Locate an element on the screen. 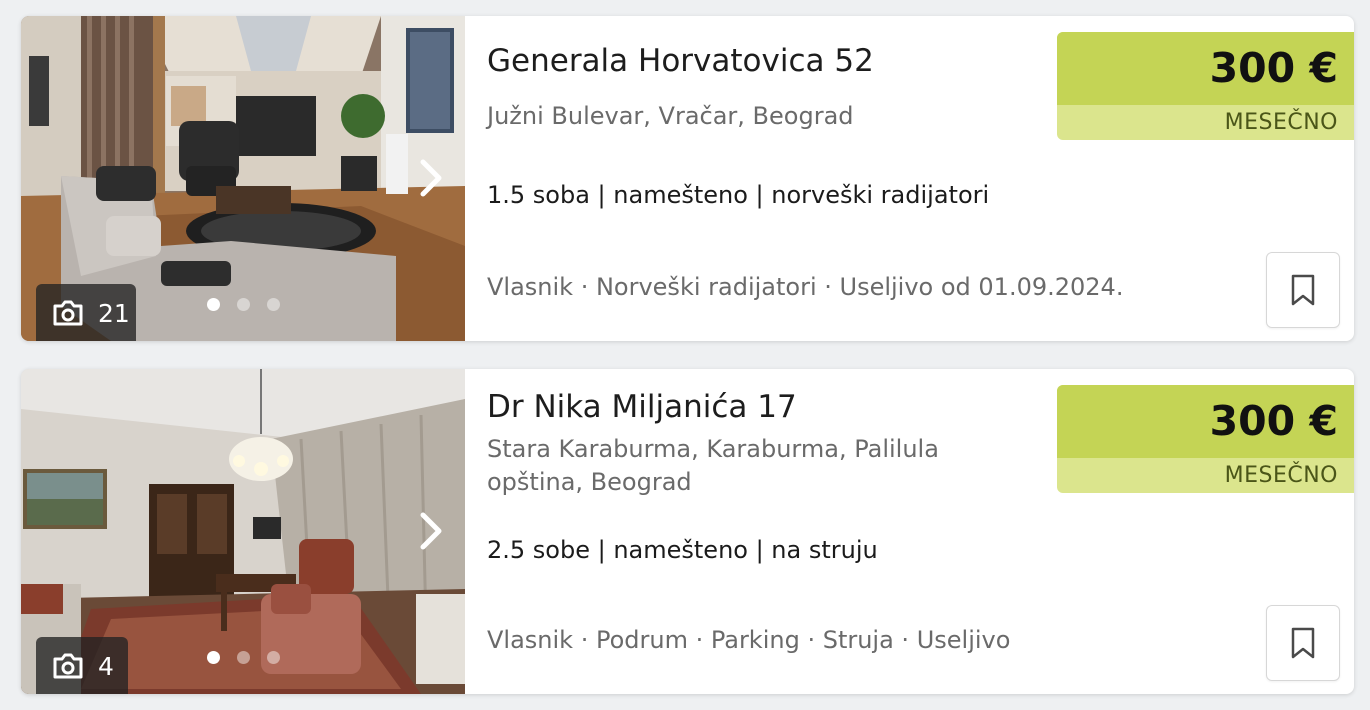 Image resolution: width=1370 pixels, height=710 pixels. photo-count: 4 is located at coordinates (106, 666).